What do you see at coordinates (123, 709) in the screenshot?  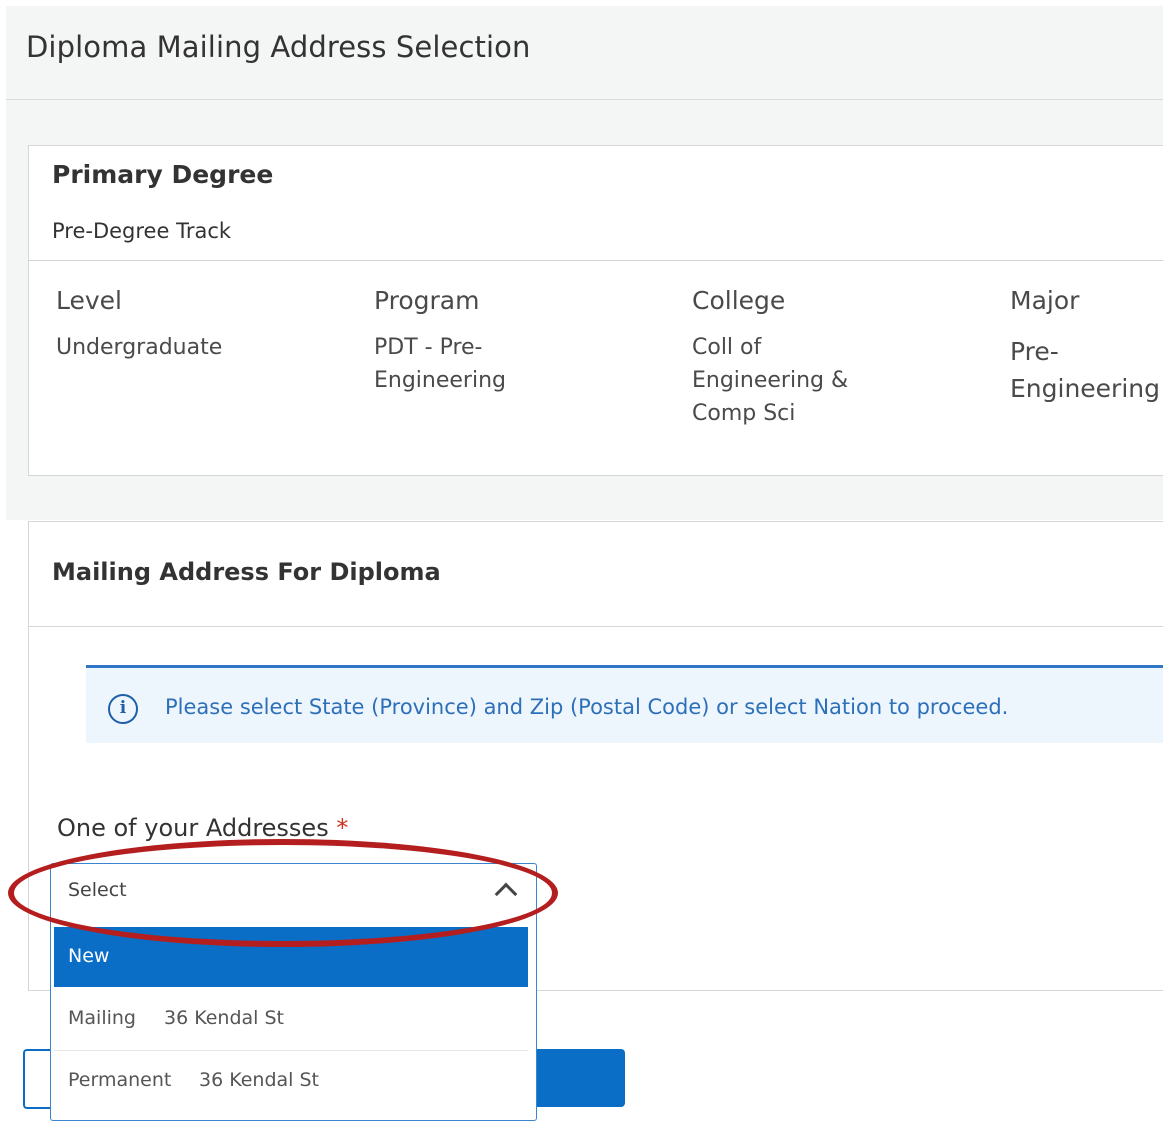 I see `info-icon: i` at bounding box center [123, 709].